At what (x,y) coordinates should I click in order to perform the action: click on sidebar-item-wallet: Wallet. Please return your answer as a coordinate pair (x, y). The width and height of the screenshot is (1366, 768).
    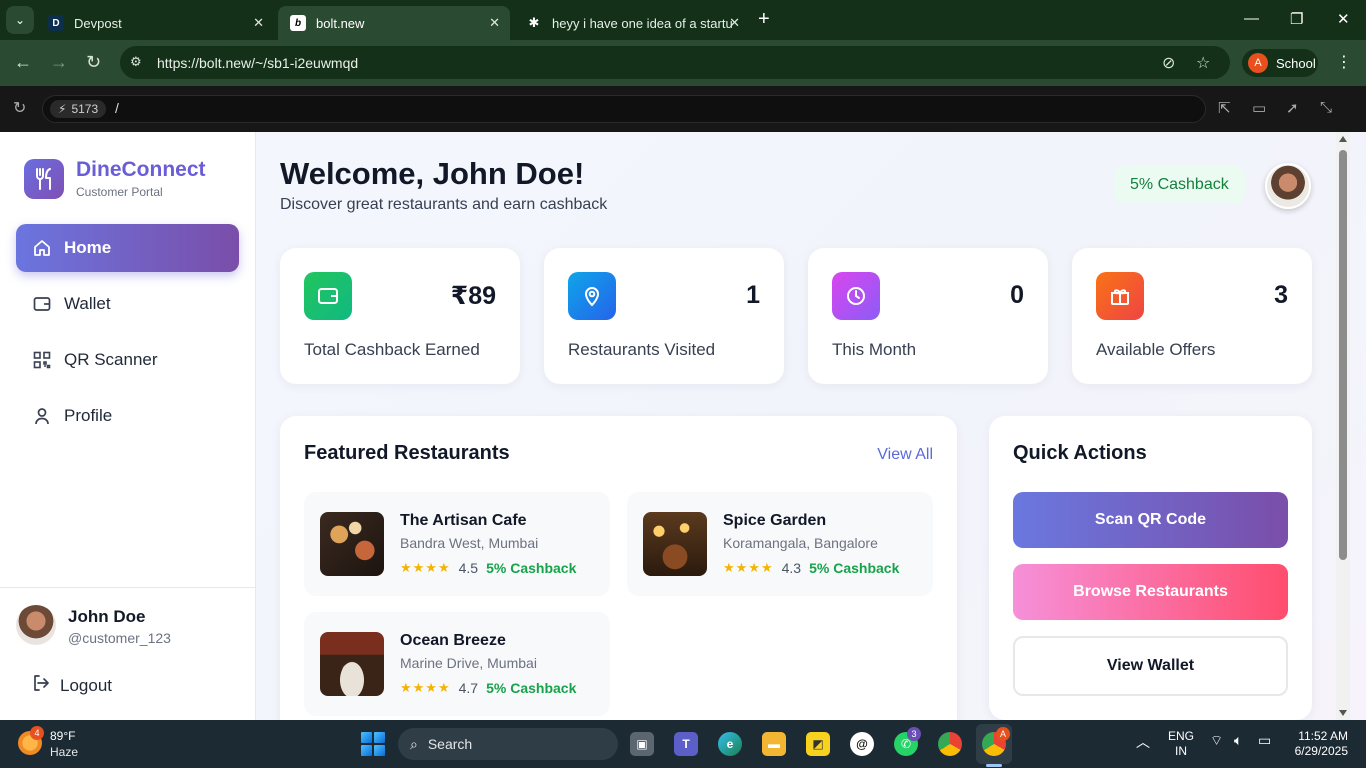
    Looking at the image, I should click on (127, 304).